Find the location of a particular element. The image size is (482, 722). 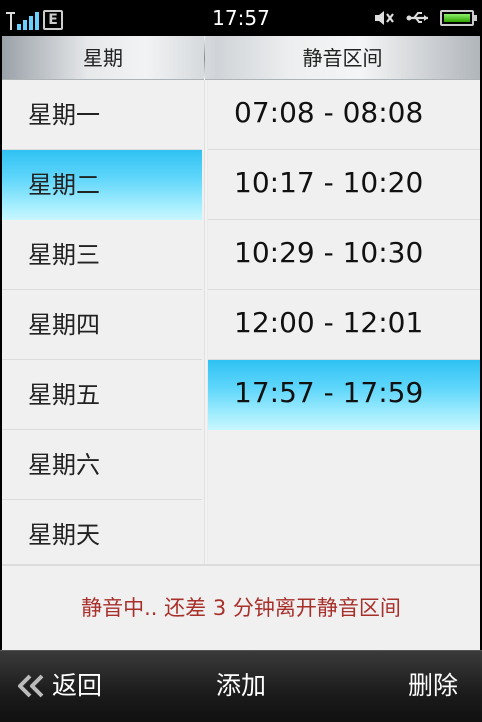

bottom-toolbar: 添加 返回 删除 is located at coordinates (241, 686).